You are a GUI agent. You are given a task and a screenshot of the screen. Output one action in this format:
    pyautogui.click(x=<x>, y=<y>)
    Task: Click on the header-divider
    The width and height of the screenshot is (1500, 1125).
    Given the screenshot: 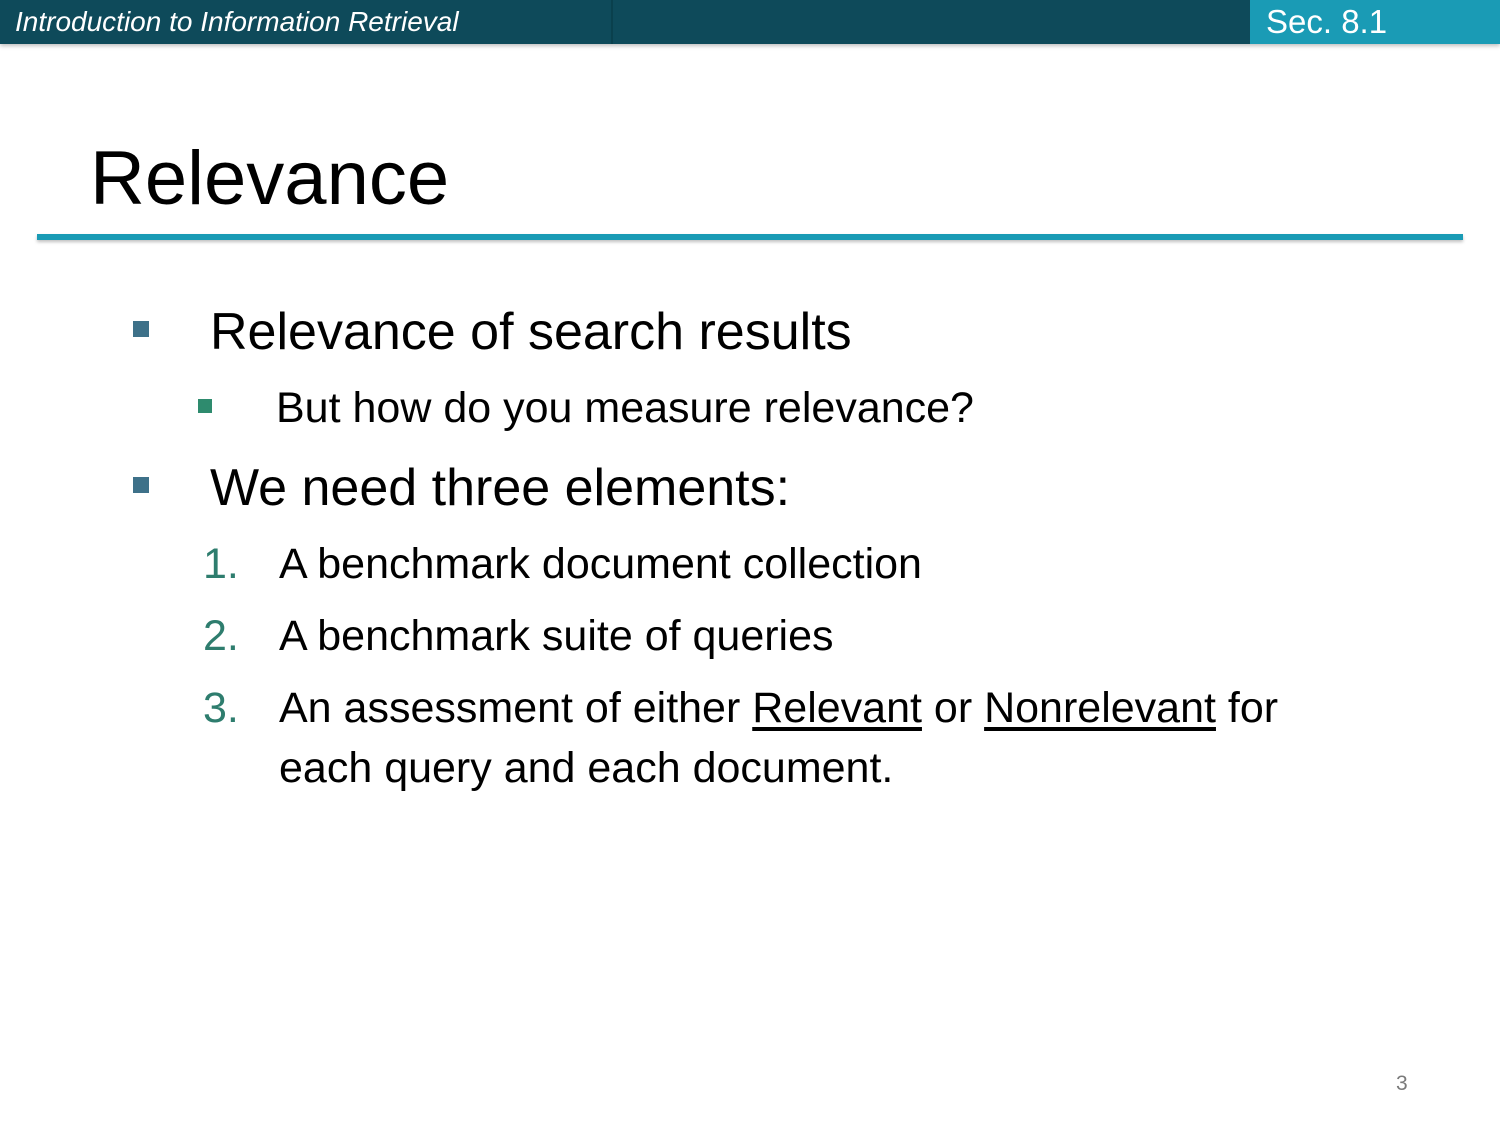 What is the action you would take?
    pyautogui.click(x=612, y=22)
    